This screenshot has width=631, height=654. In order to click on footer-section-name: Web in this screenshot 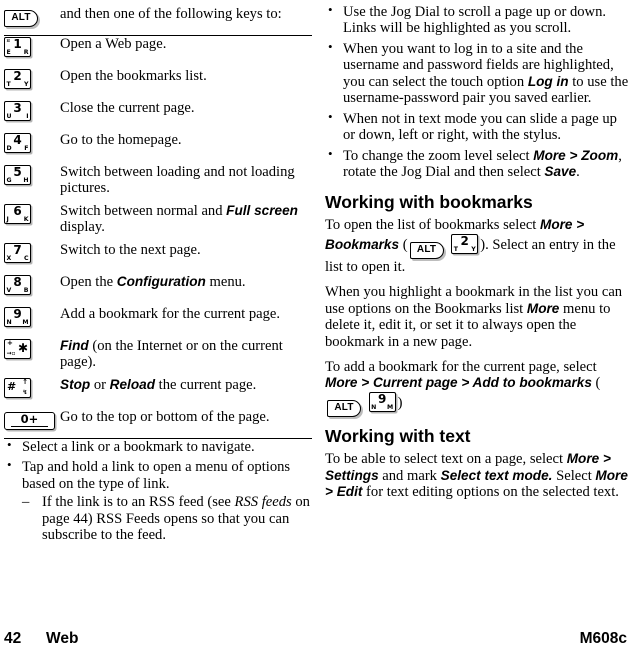, I will do `click(62, 638)`.